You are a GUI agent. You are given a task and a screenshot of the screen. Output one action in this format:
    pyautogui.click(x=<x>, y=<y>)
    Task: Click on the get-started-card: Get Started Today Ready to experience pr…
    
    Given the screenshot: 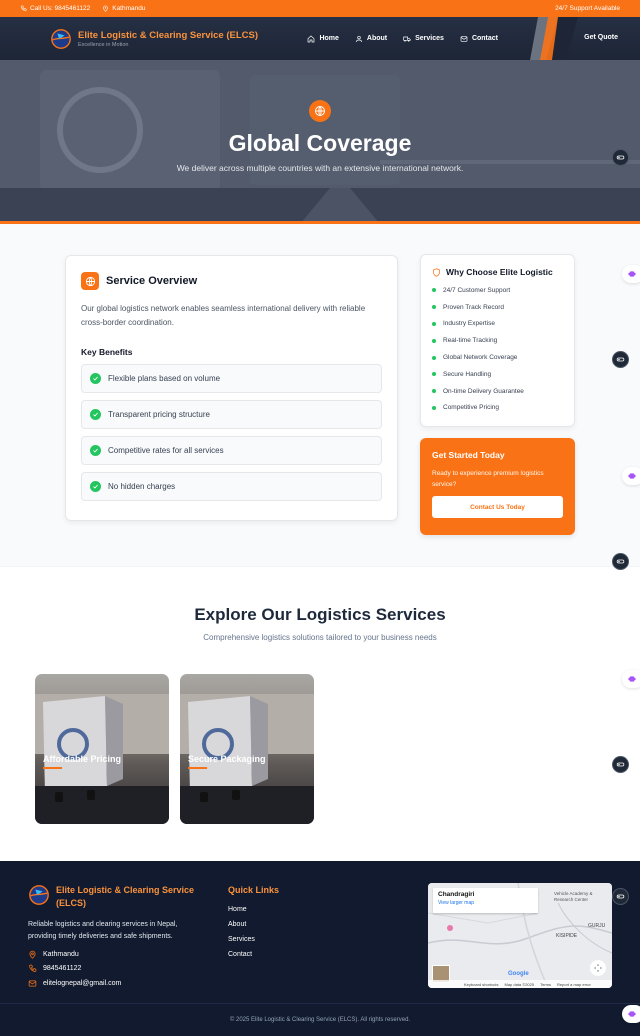 What is the action you would take?
    pyautogui.click(x=497, y=486)
    